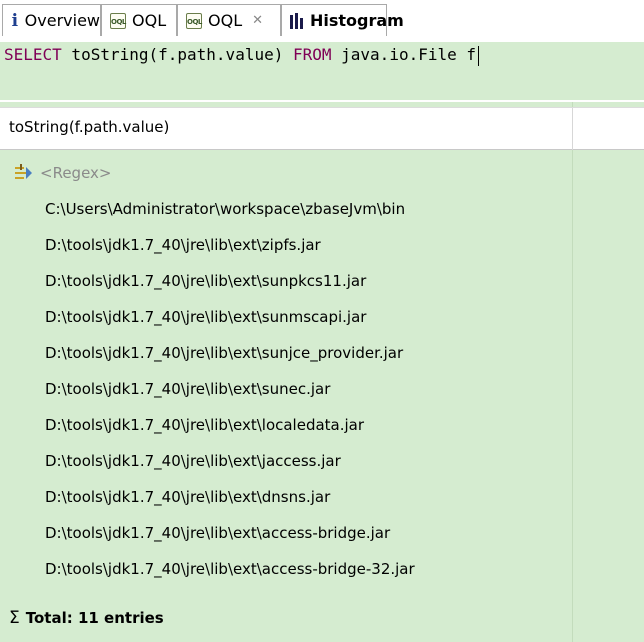 The height and width of the screenshot is (642, 644). I want to click on tab-oql-2: OQL OQL ✕, so click(229, 20).